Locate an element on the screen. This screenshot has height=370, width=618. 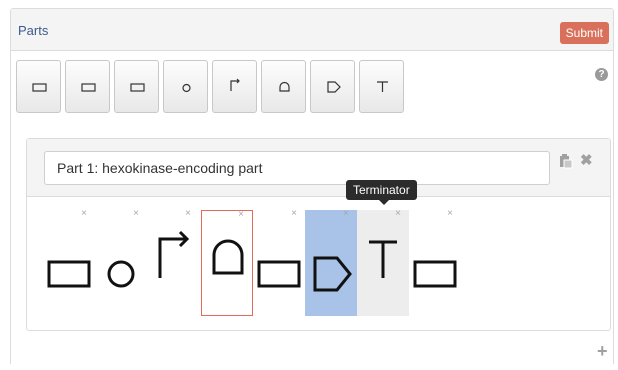
slot-promoter: × is located at coordinates (173, 262).